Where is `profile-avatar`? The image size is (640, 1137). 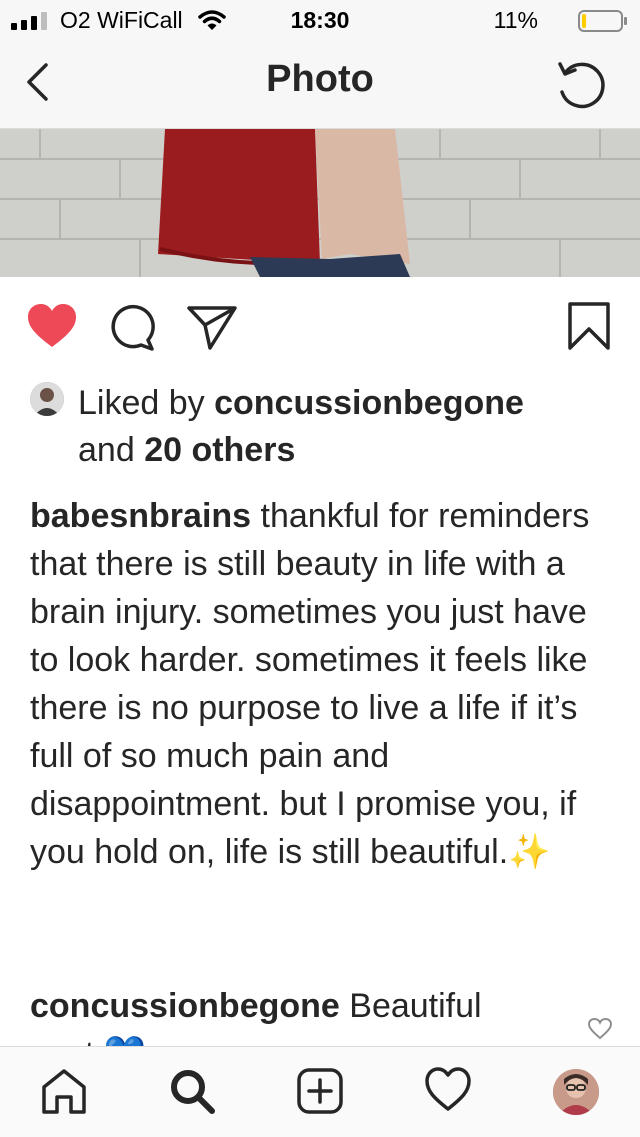
profile-avatar is located at coordinates (576, 1092).